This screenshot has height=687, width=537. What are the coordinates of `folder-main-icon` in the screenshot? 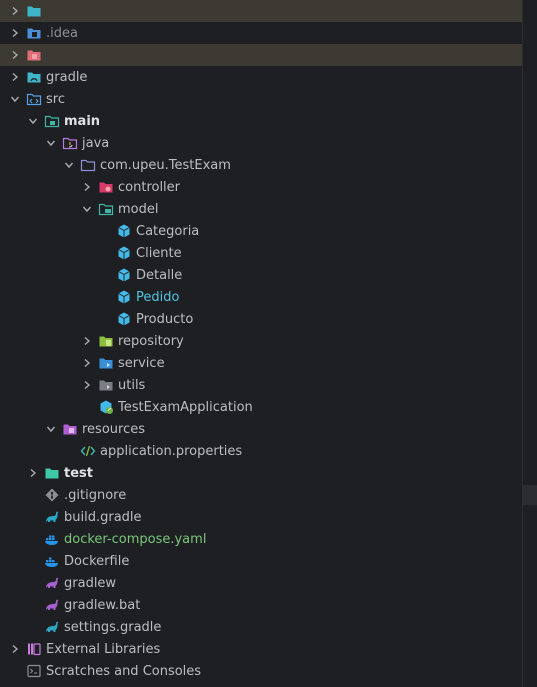 It's located at (52, 121).